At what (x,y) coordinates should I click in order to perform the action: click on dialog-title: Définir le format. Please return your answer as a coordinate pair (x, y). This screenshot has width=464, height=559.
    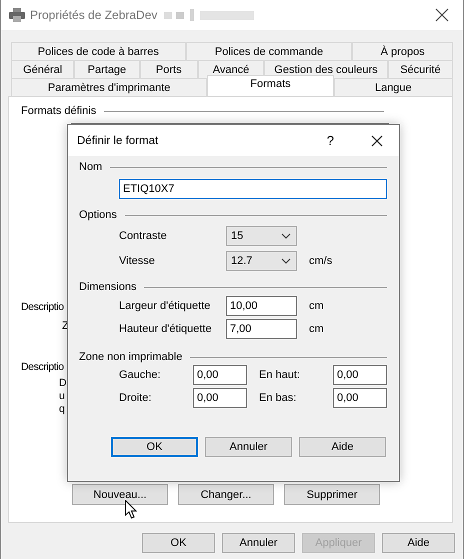
    Looking at the image, I should click on (117, 140).